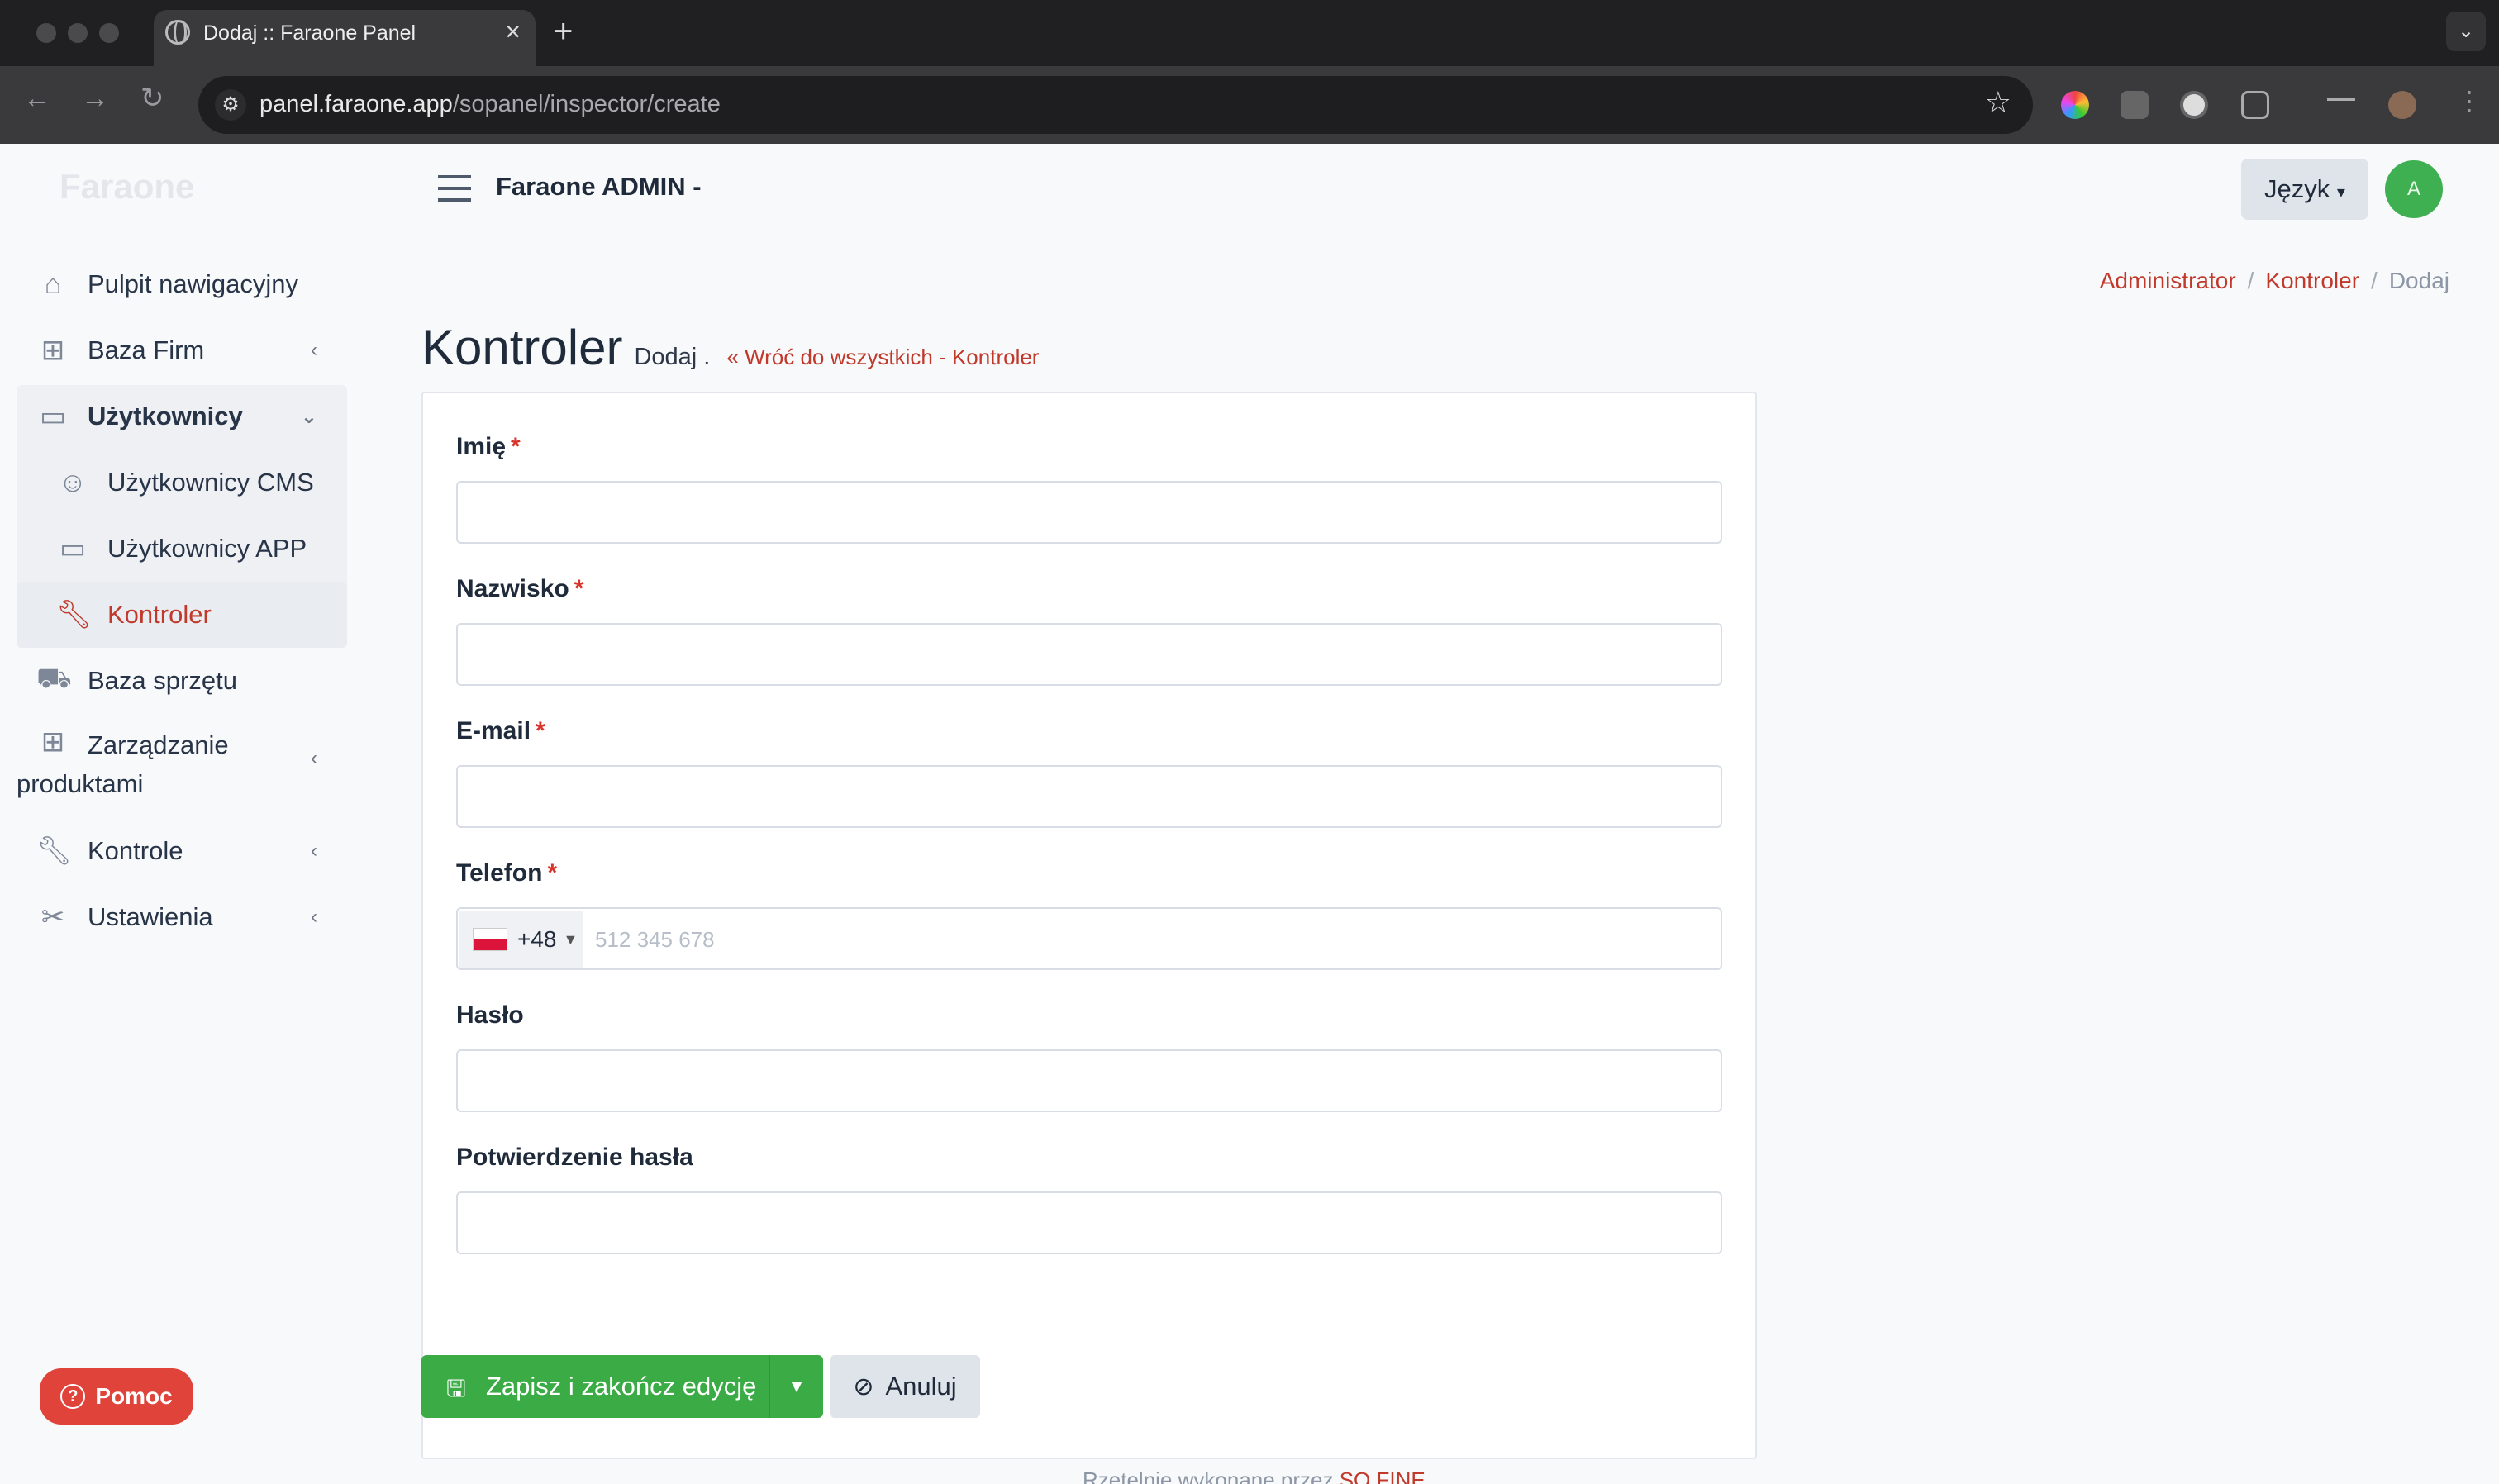  Describe the element at coordinates (207, 548) in the screenshot. I see `sidebar-item-label: Użytkownicy APP` at that location.